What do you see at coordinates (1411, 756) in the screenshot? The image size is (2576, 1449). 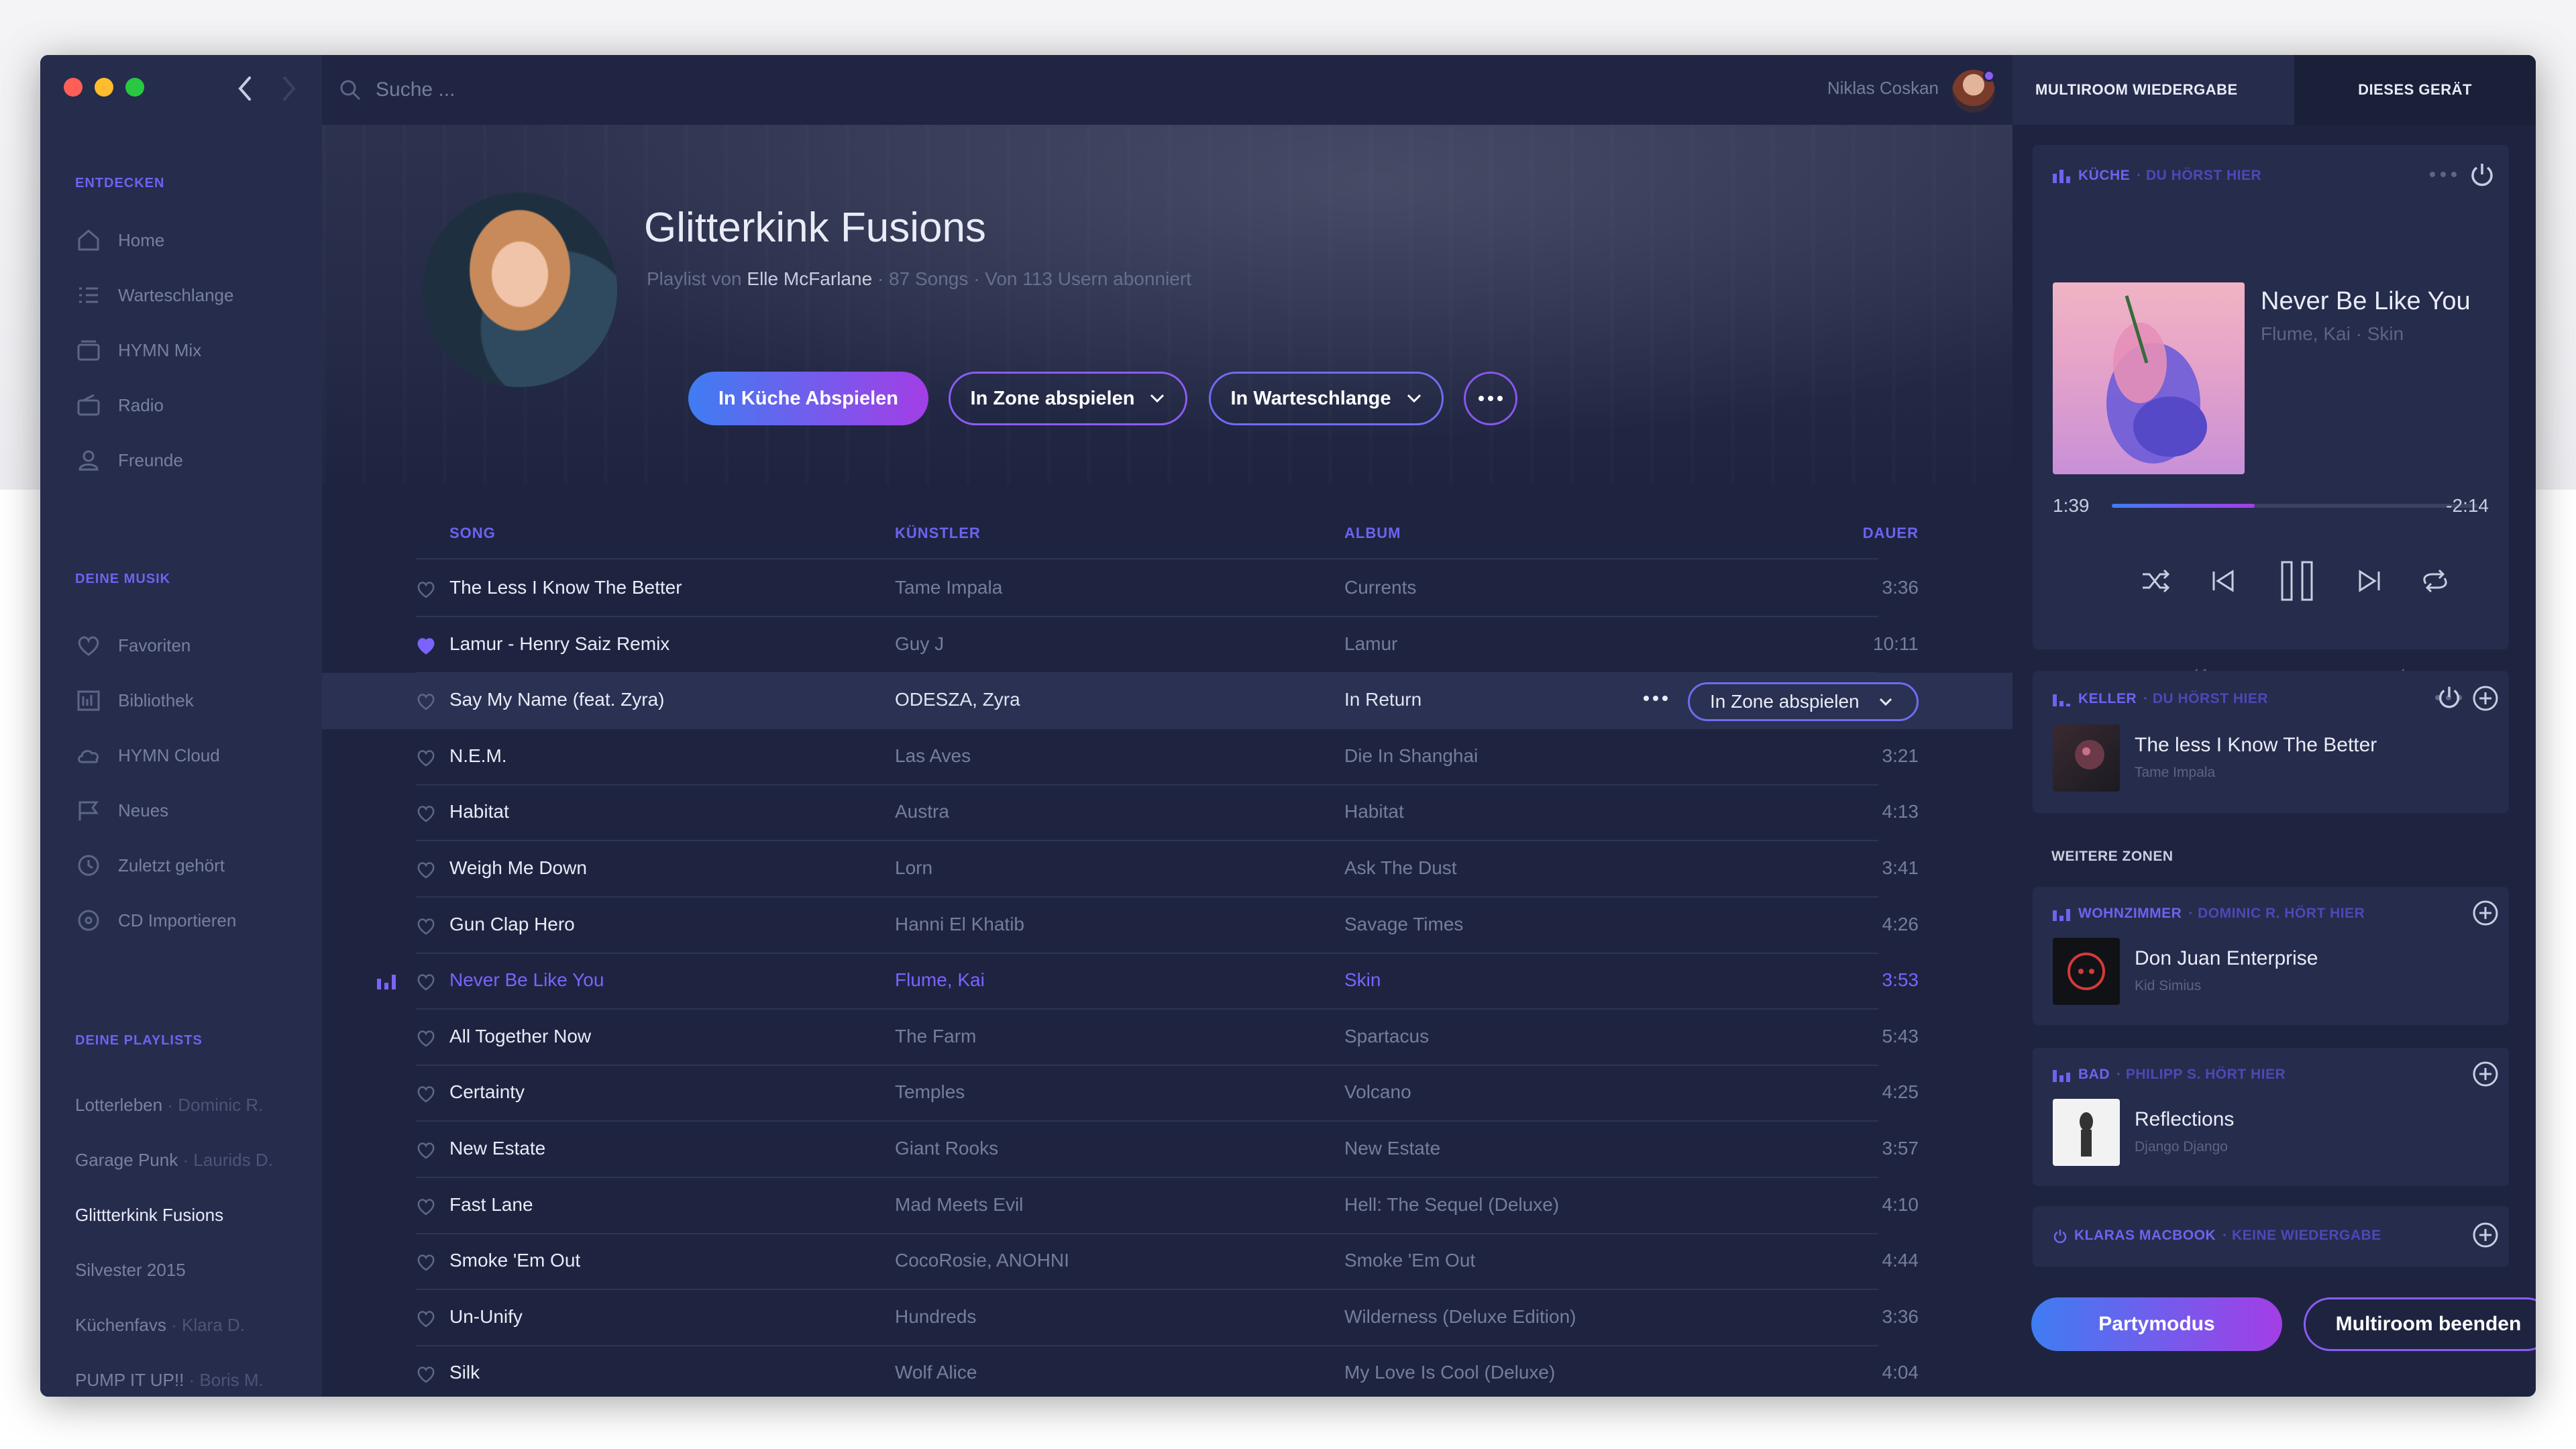 I see `track-album-link: Die In Shanghai` at bounding box center [1411, 756].